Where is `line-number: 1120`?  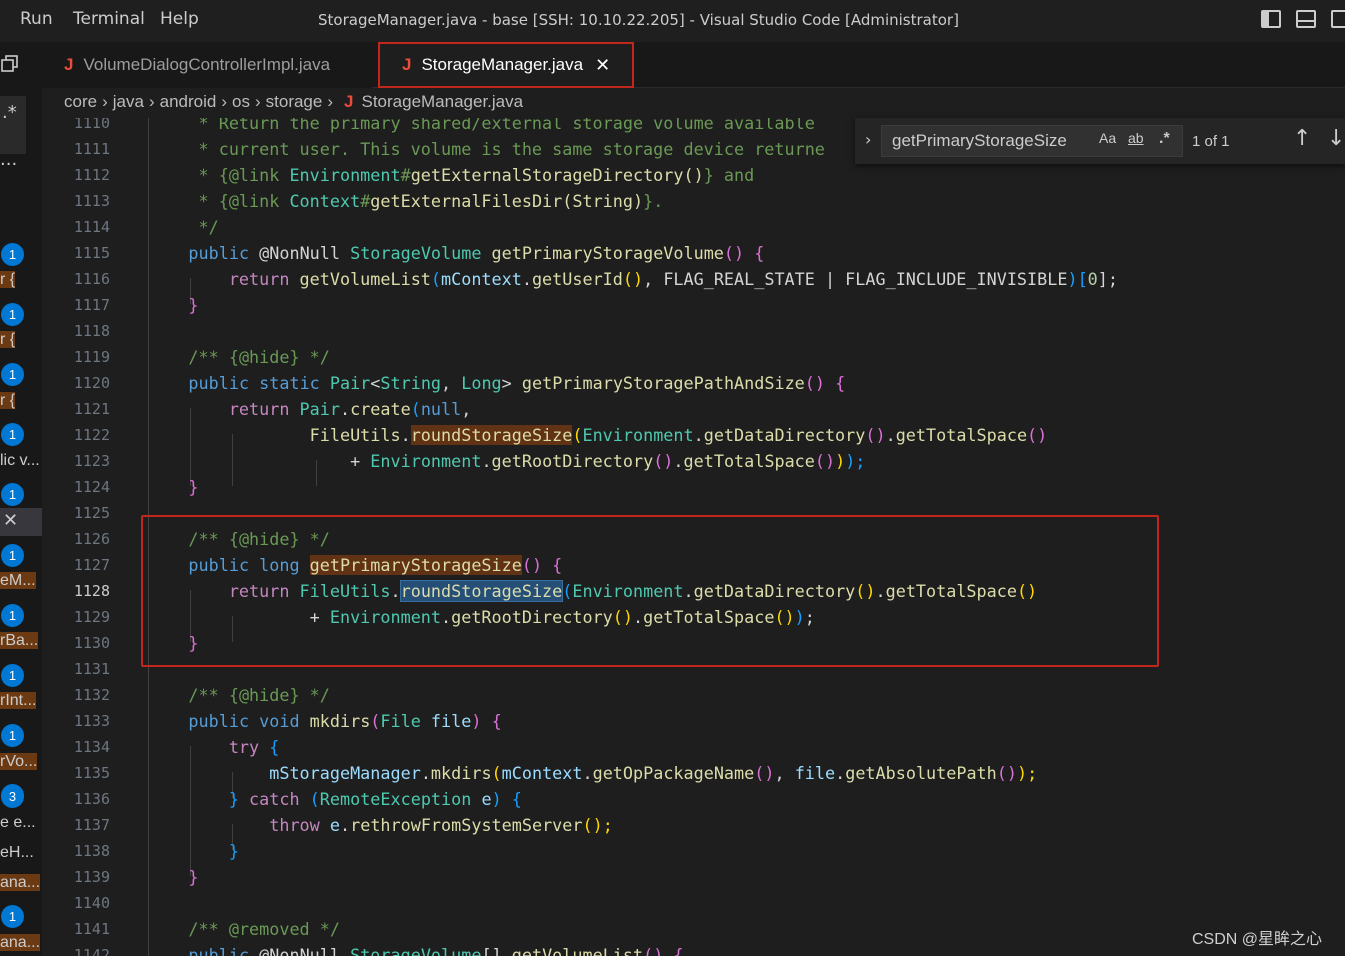
line-number: 1120 is located at coordinates (91, 383).